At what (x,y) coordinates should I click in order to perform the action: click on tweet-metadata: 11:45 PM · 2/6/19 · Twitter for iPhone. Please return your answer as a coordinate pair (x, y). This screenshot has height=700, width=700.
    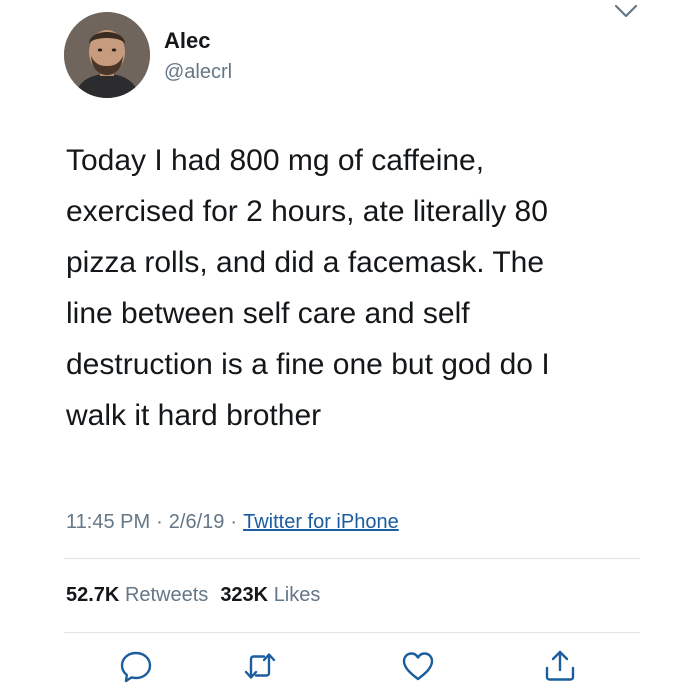
    Looking at the image, I should click on (232, 522).